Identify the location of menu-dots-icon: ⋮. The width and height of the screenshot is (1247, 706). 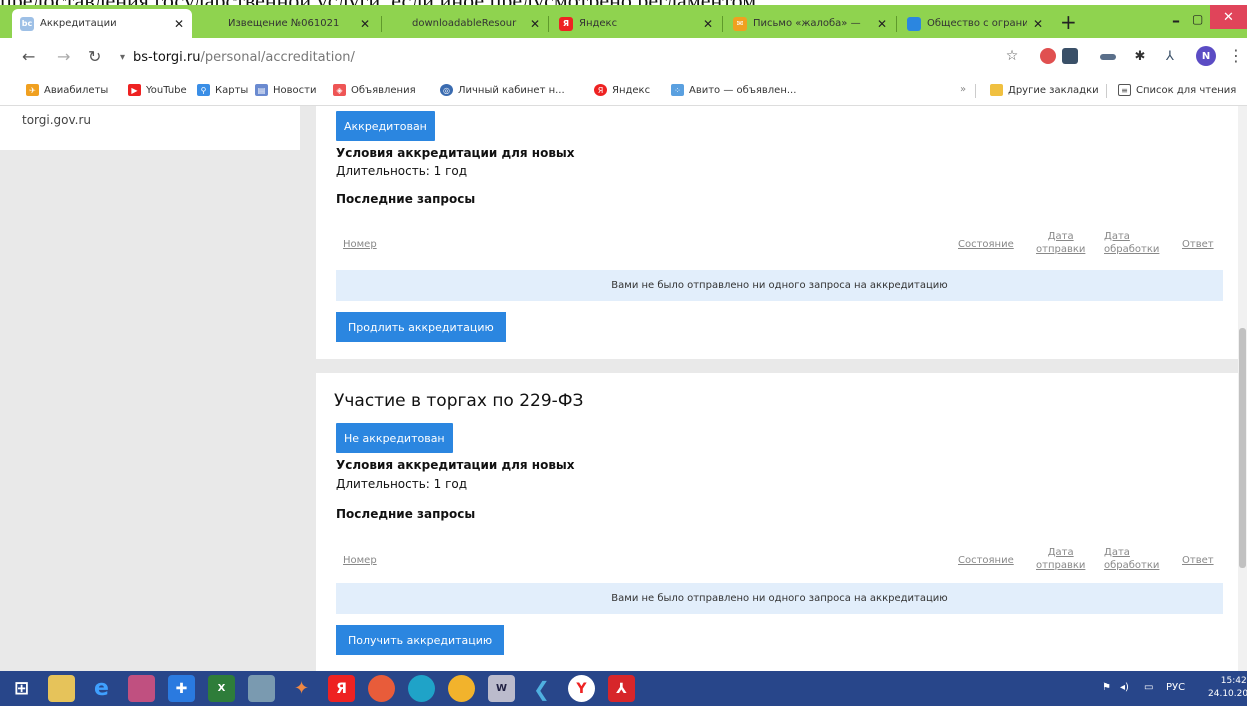
(1236, 55).